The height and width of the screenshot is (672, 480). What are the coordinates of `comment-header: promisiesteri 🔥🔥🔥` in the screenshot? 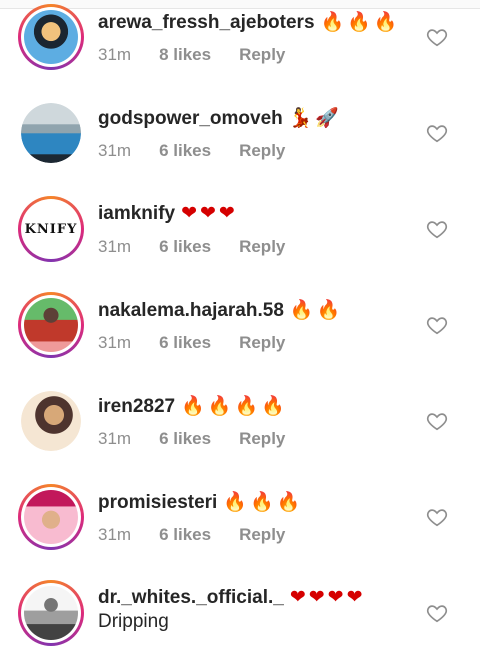 It's located at (200, 502).